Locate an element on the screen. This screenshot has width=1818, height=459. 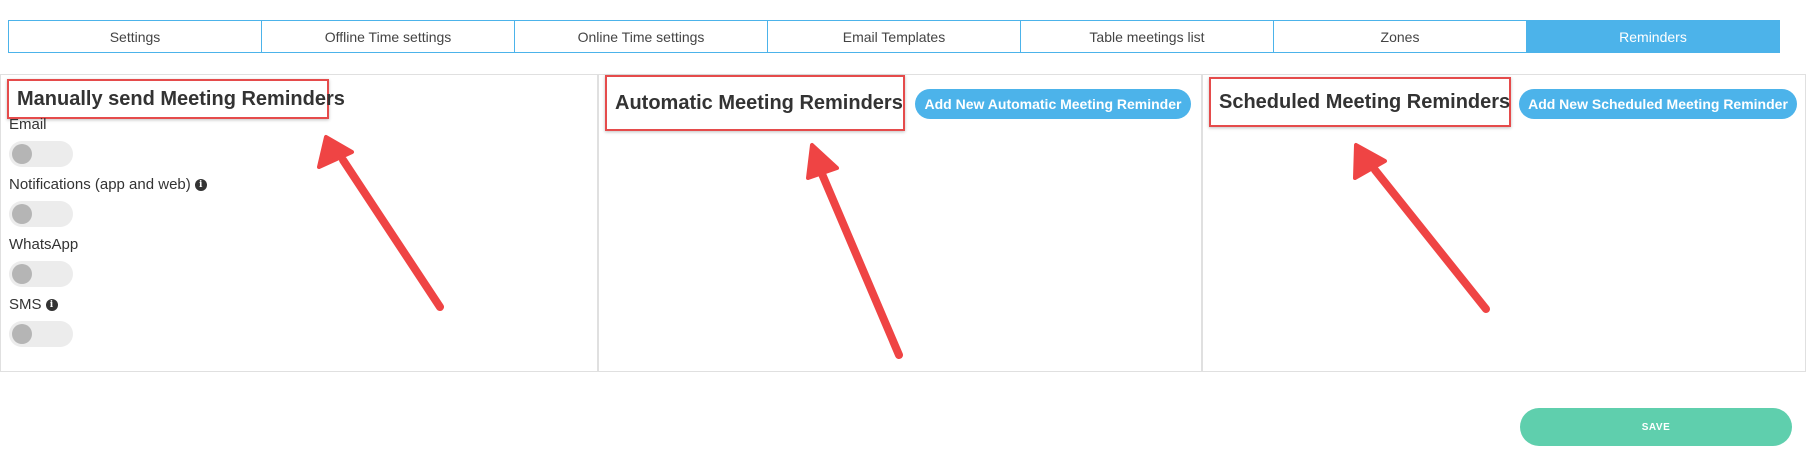
sms-toggle is located at coordinates (41, 334).